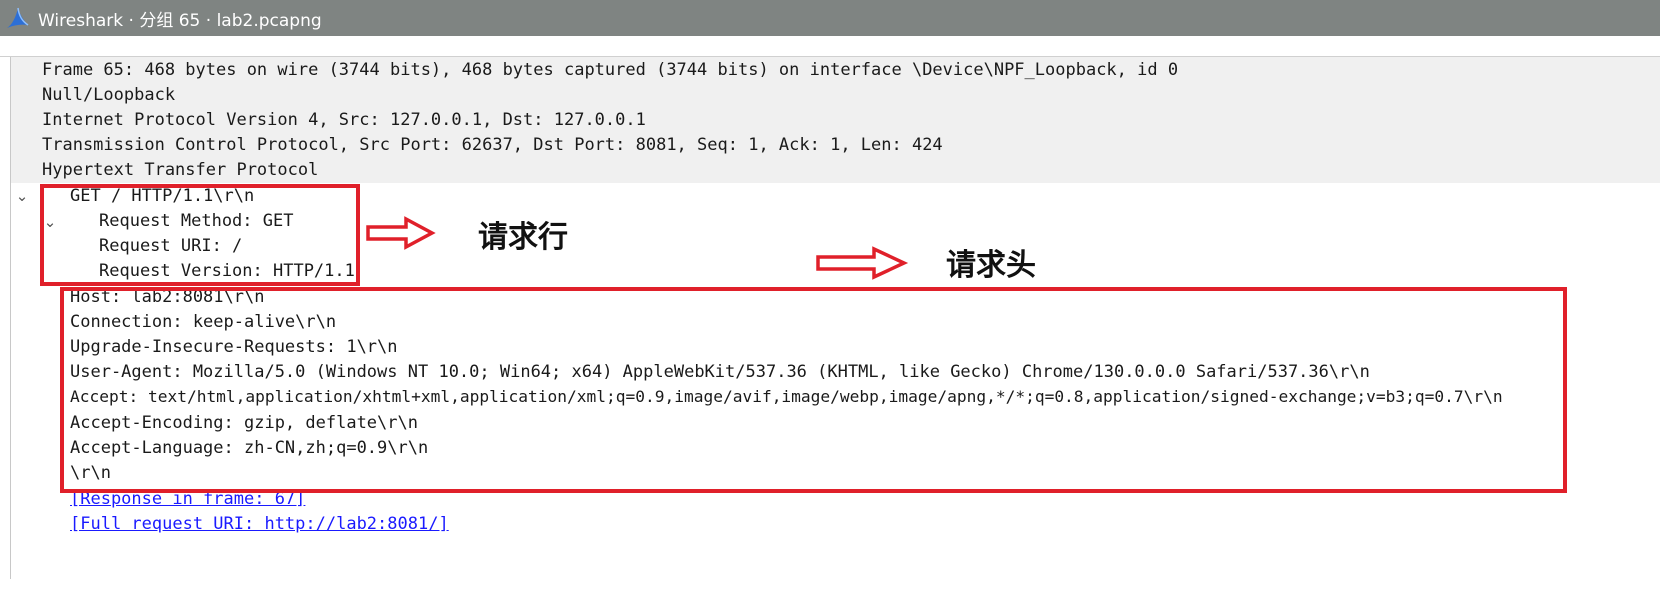 This screenshot has height=589, width=1660. I want to click on tree-row-label: Hypertext Transfer Protocol, so click(180, 170).